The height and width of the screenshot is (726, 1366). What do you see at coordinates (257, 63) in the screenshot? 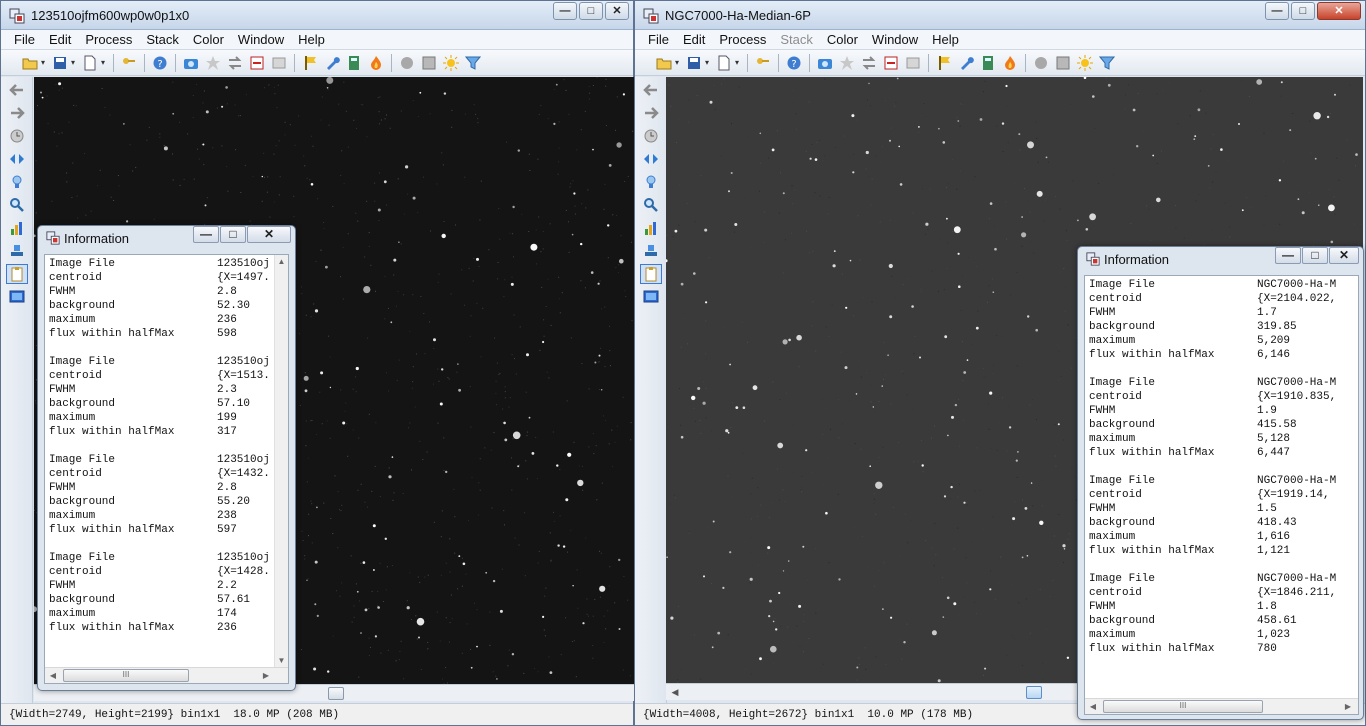
I see `subtract-icon` at bounding box center [257, 63].